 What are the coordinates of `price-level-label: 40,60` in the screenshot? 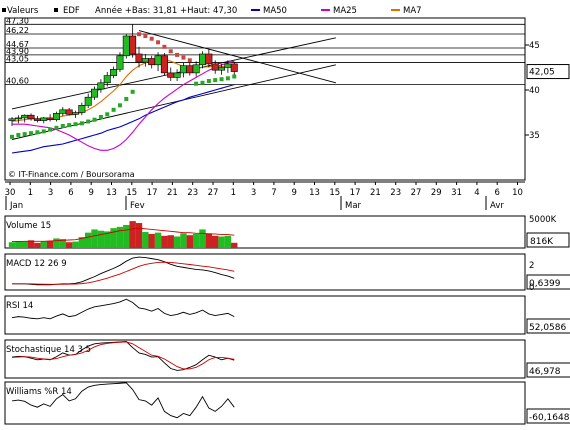 It's located at (17, 81).